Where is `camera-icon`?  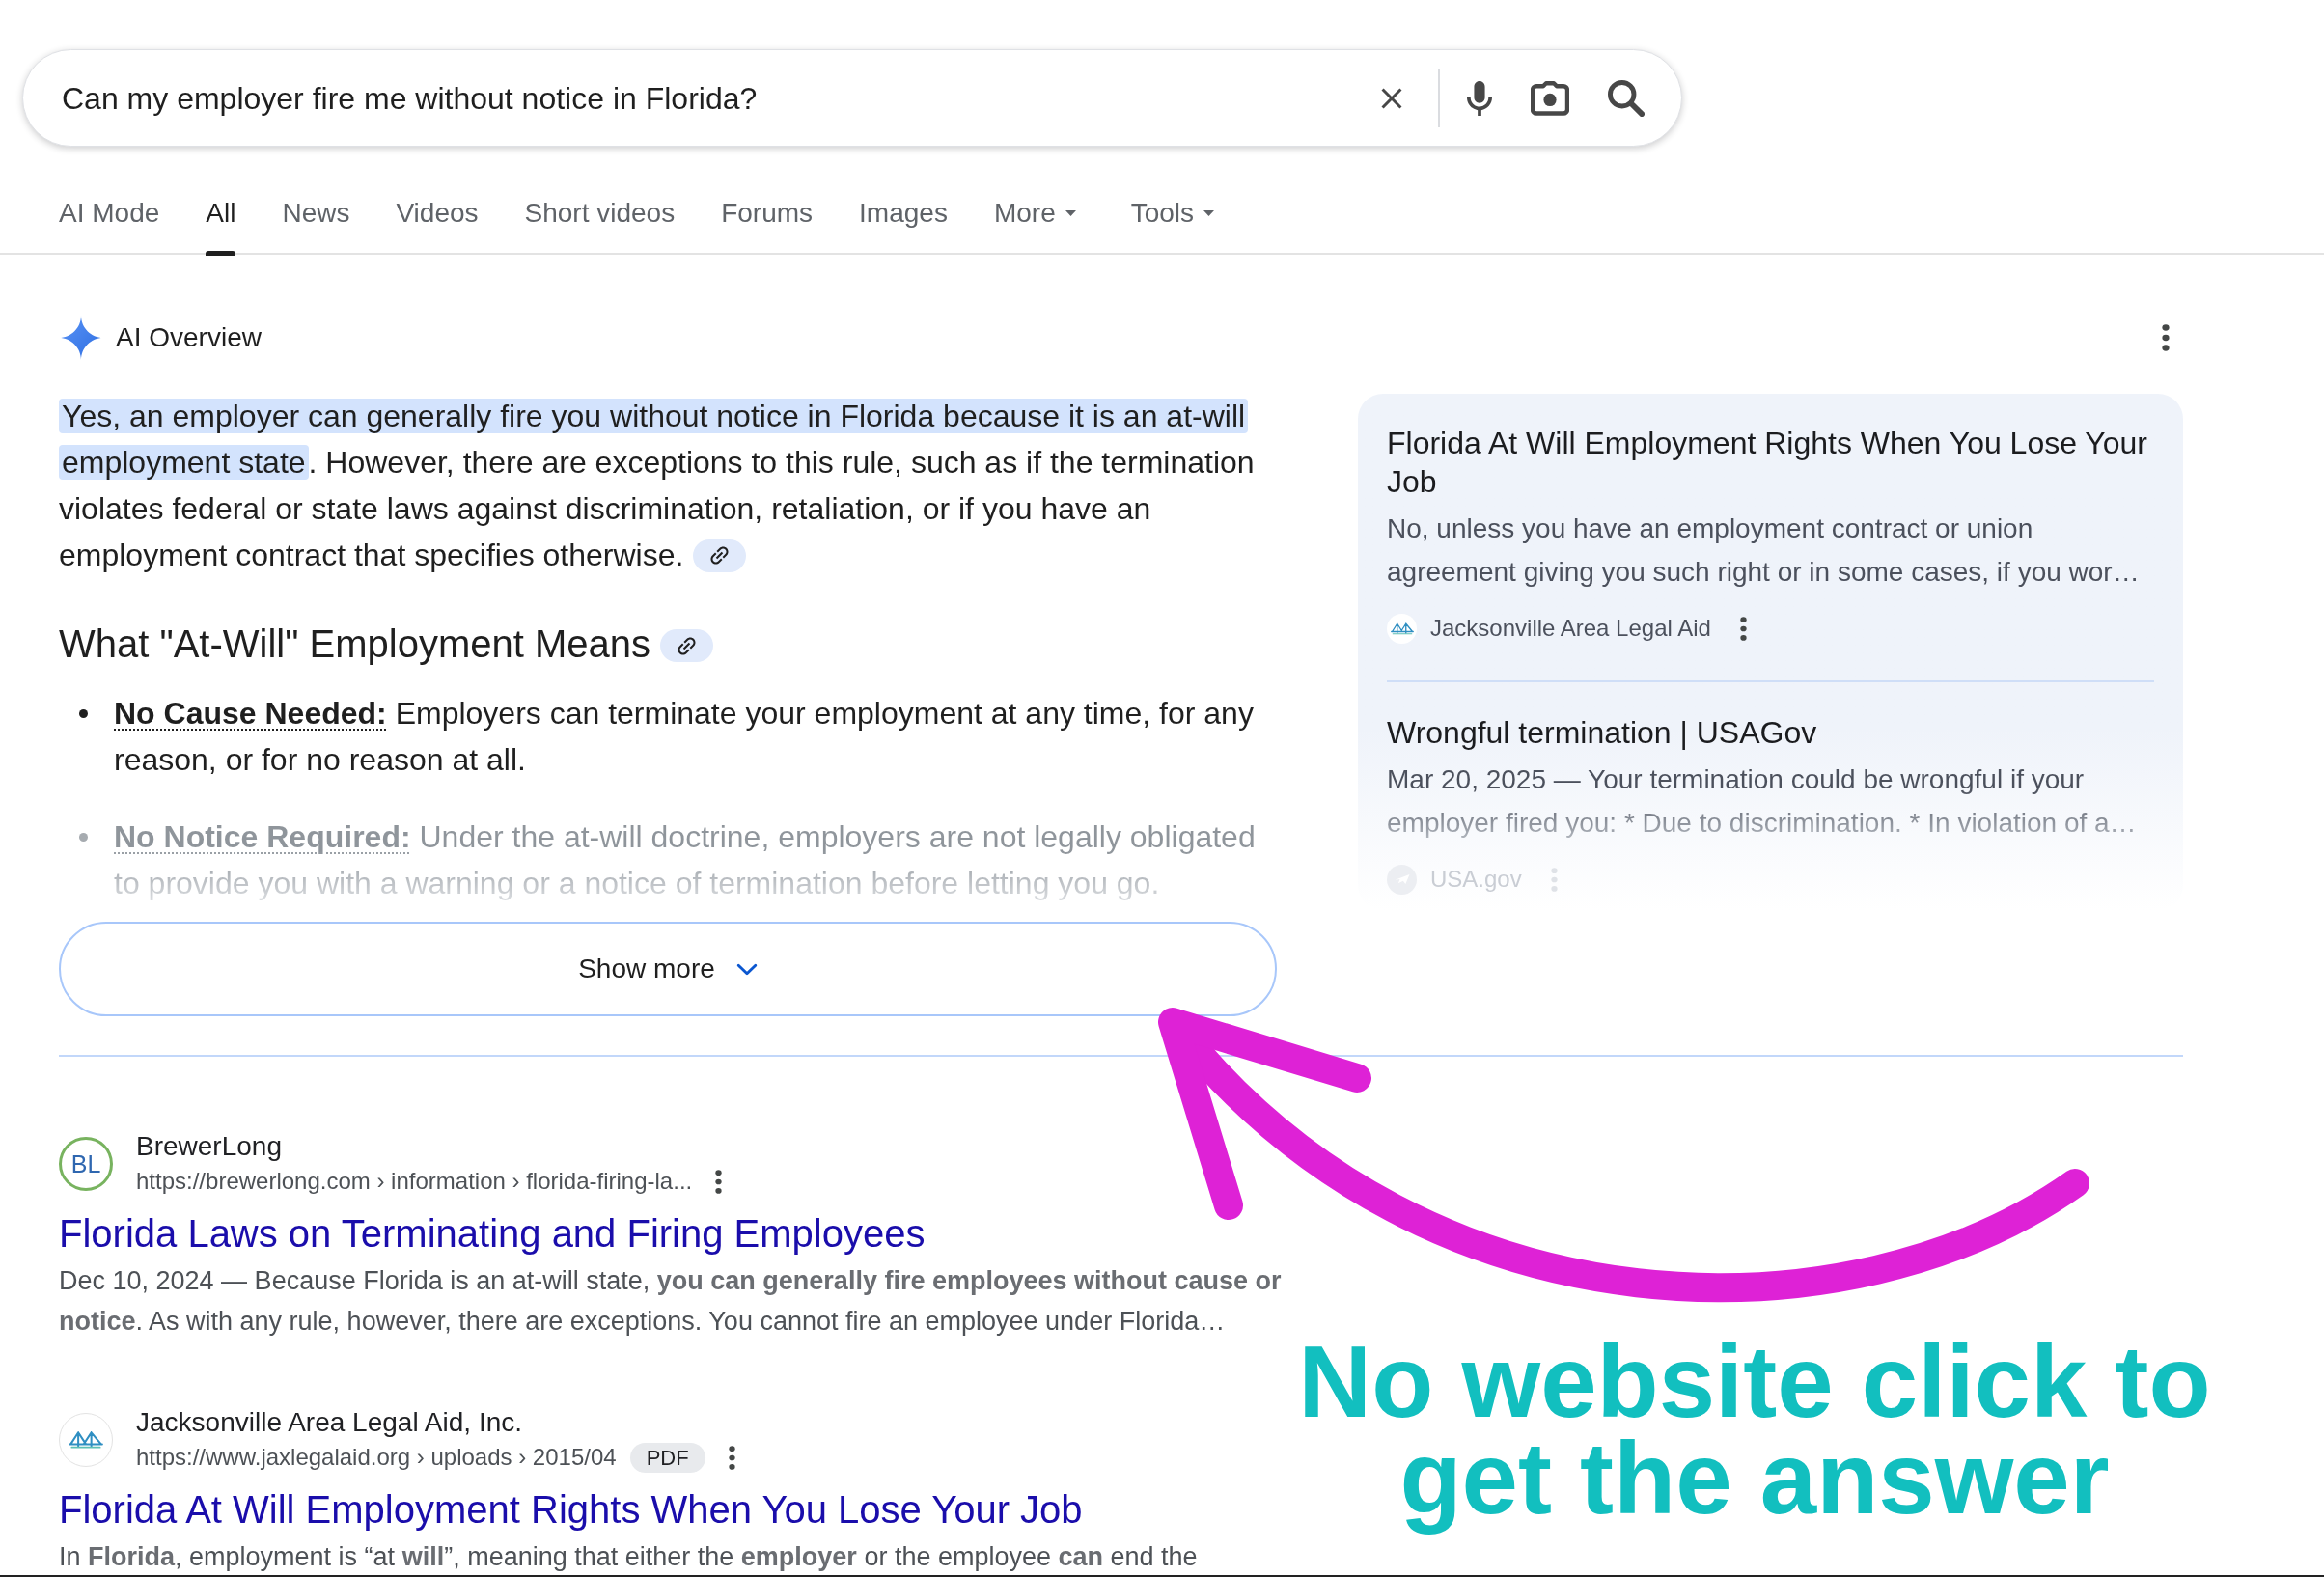 camera-icon is located at coordinates (1550, 98).